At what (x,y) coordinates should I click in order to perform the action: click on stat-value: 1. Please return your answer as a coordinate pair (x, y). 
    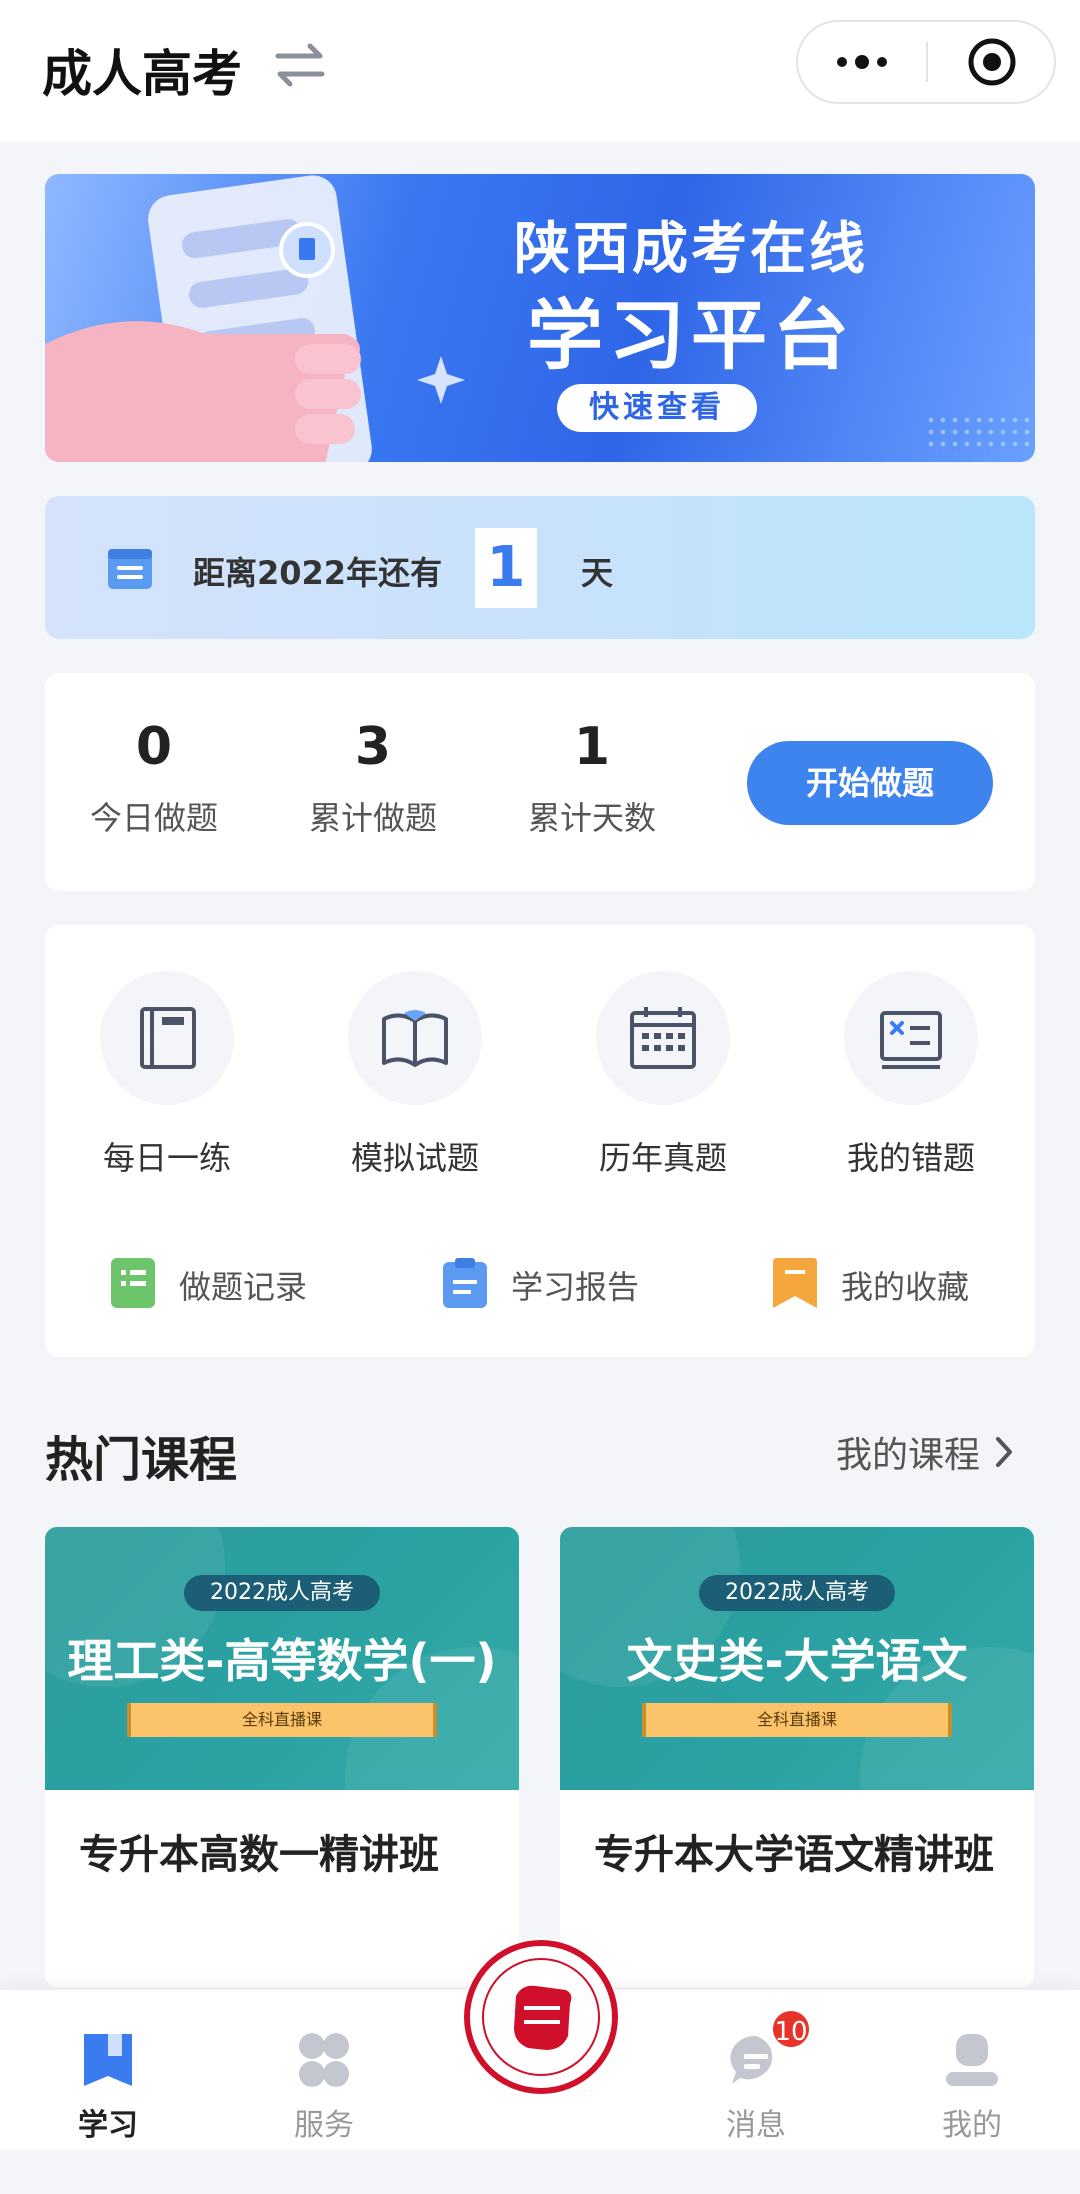
    Looking at the image, I should click on (592, 747).